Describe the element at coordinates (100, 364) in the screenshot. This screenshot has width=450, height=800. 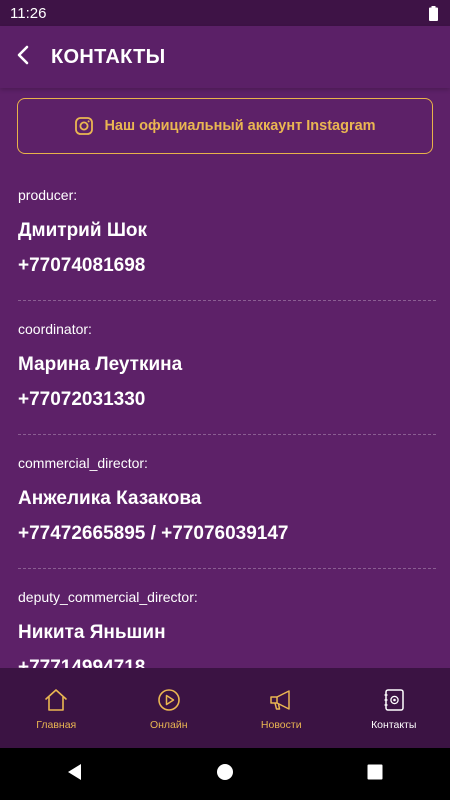
I see `contact-name: Марина Леуткина` at that location.